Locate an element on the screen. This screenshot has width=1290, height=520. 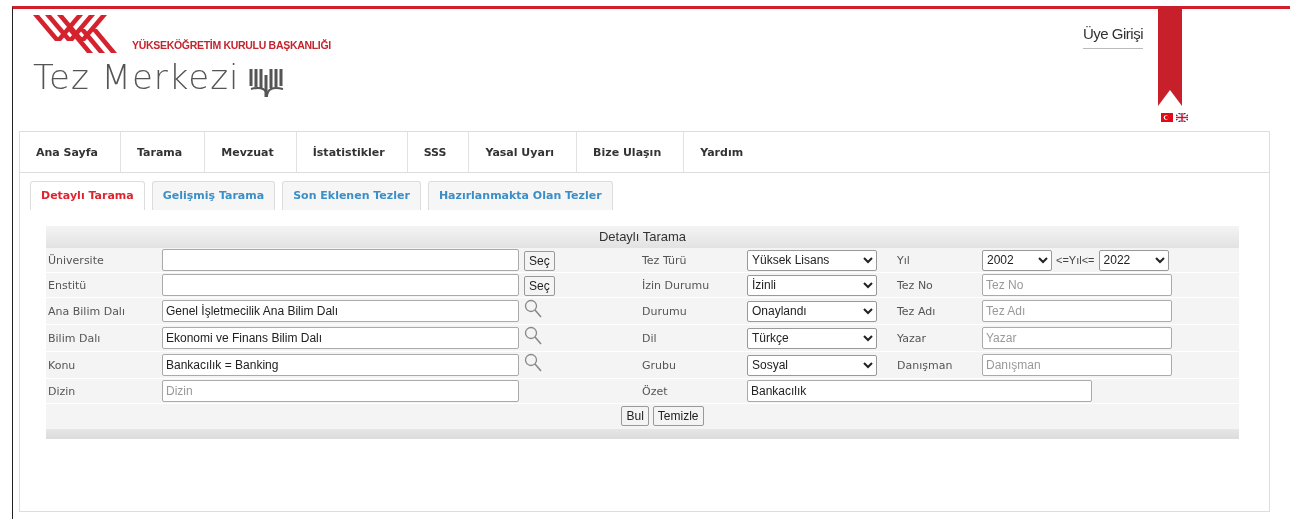
tab: Detaylı Tarama is located at coordinates (87, 195).